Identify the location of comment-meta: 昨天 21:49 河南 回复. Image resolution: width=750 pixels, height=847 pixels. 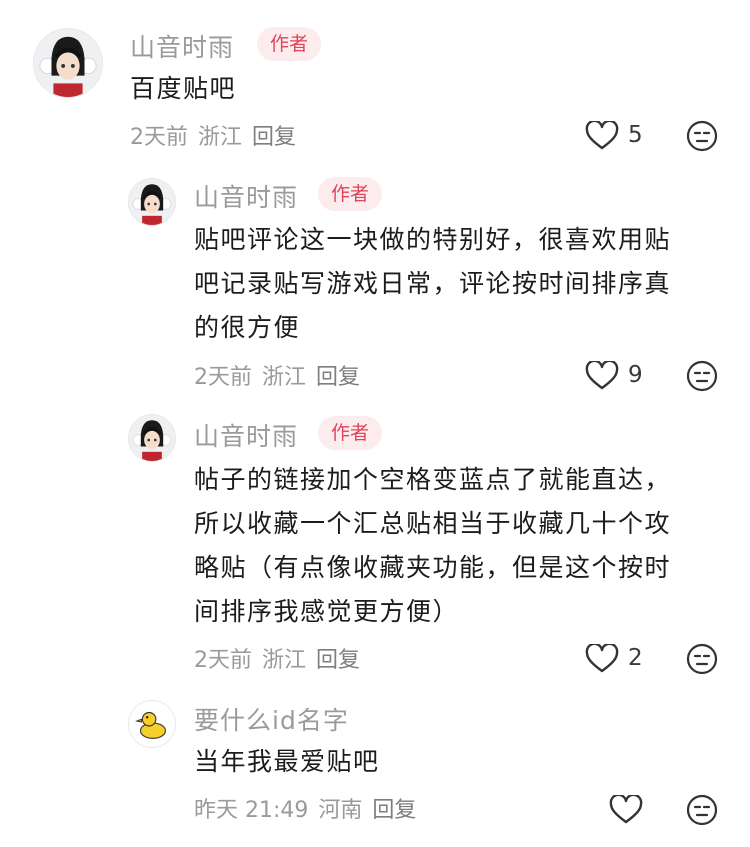
(310, 808).